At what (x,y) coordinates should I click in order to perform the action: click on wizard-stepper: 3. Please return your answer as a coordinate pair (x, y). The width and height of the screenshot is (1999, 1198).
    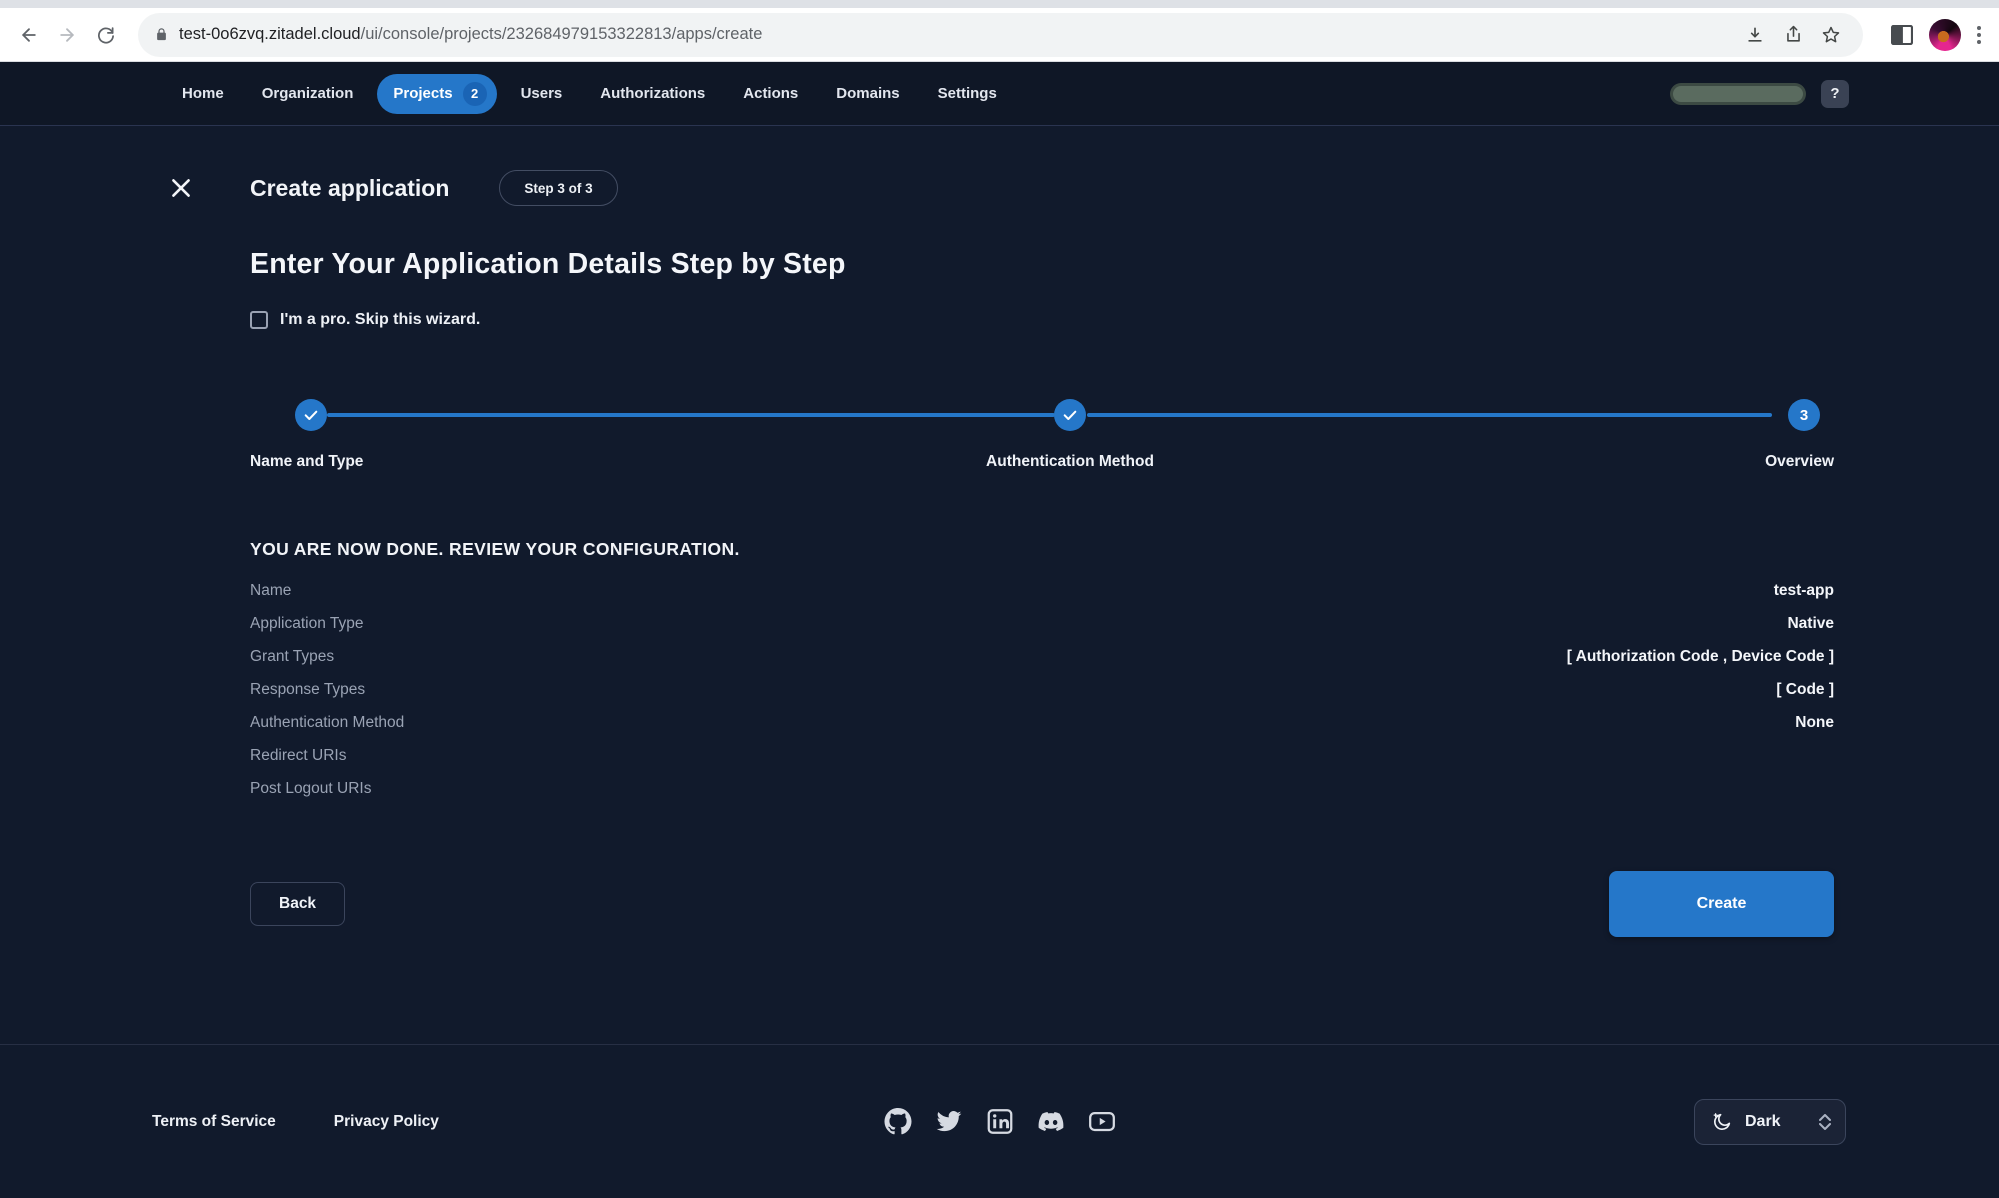
    Looking at the image, I should click on (1042, 415).